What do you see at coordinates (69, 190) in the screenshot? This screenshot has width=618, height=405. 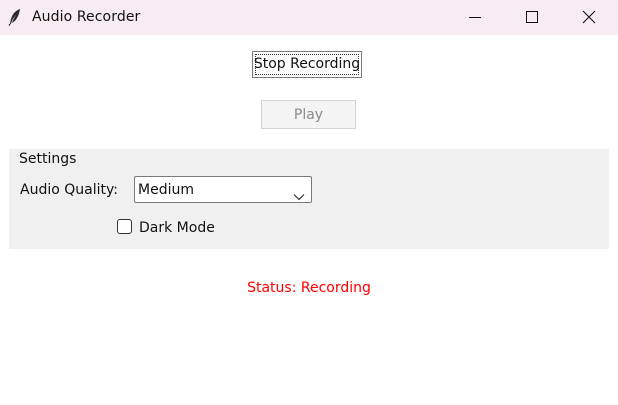 I see `audio-quality-label: Audio Quality:` at bounding box center [69, 190].